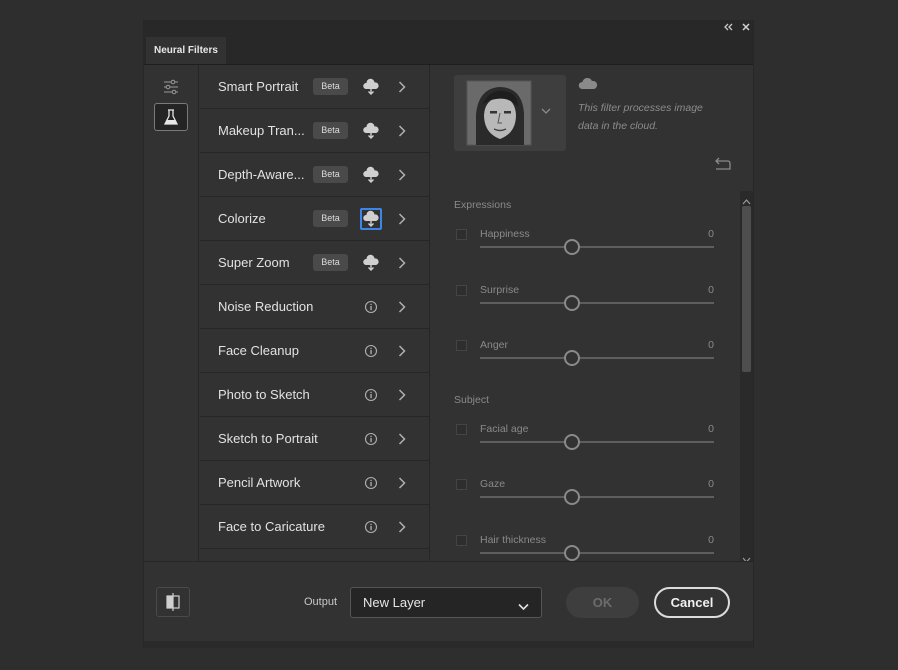  What do you see at coordinates (692, 602) in the screenshot?
I see `cancel-button: Cancel` at bounding box center [692, 602].